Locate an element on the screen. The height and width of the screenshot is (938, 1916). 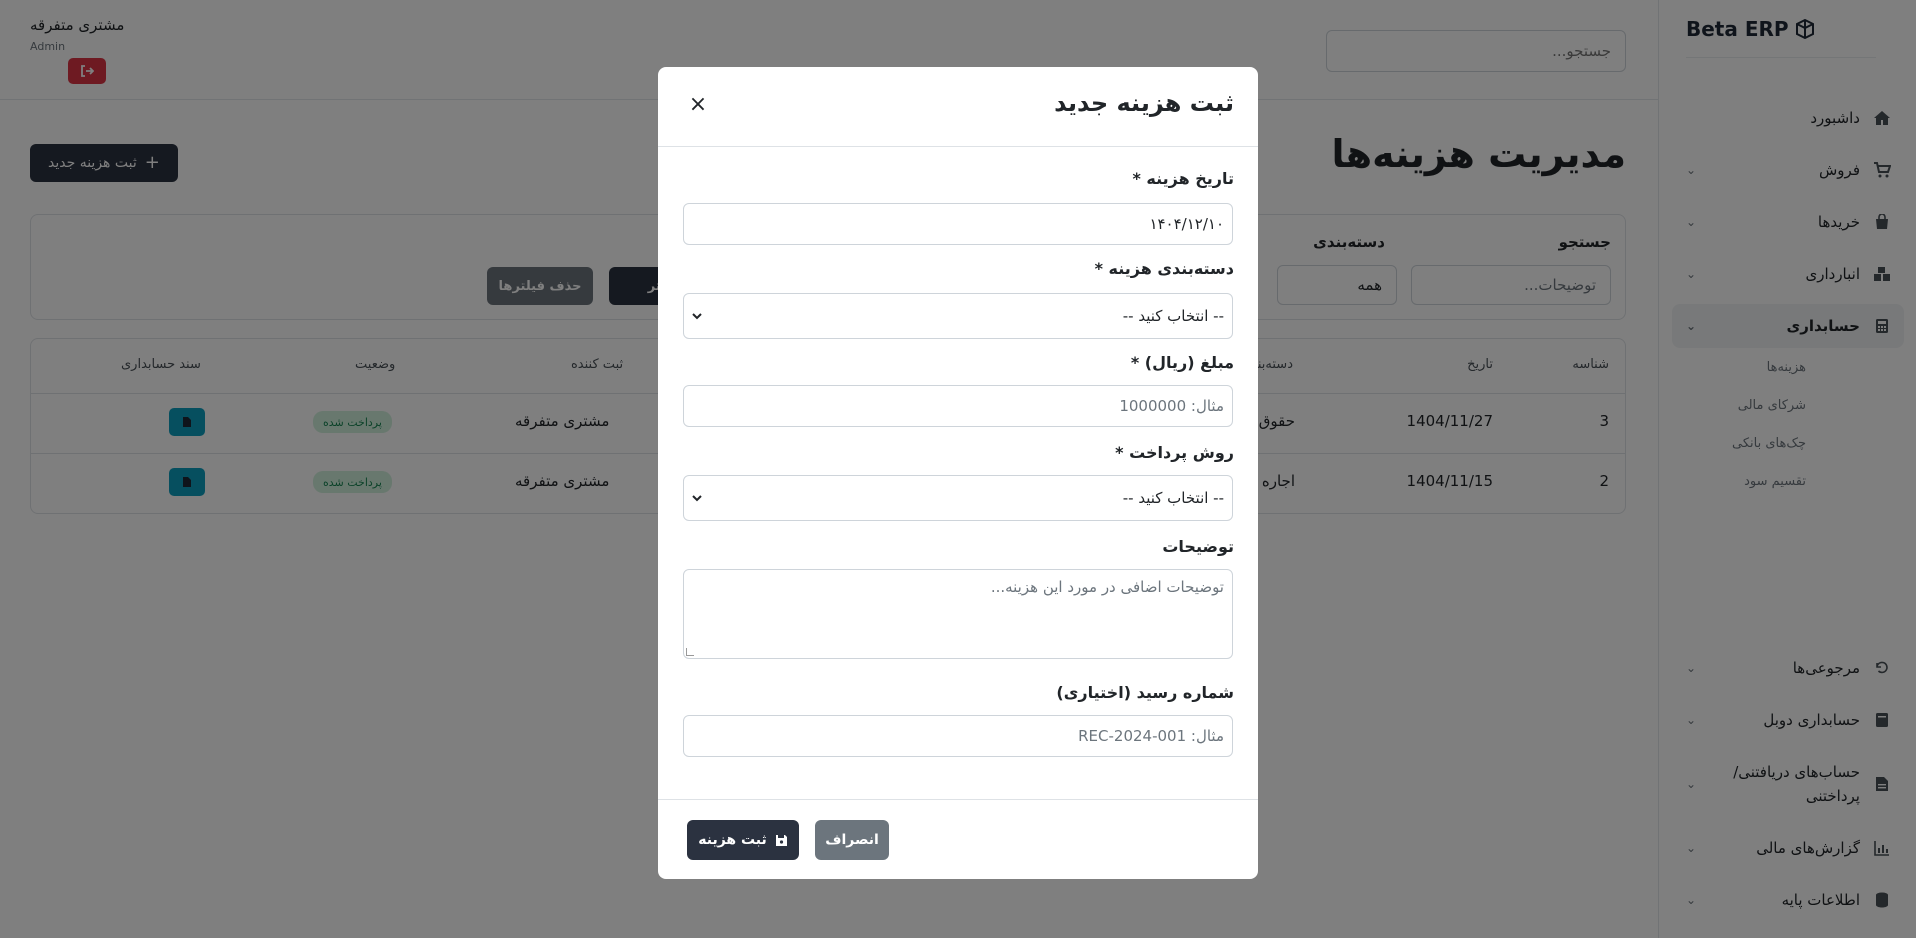
modal-footer: انصراف ثبت هزینه is located at coordinates (958, 839).